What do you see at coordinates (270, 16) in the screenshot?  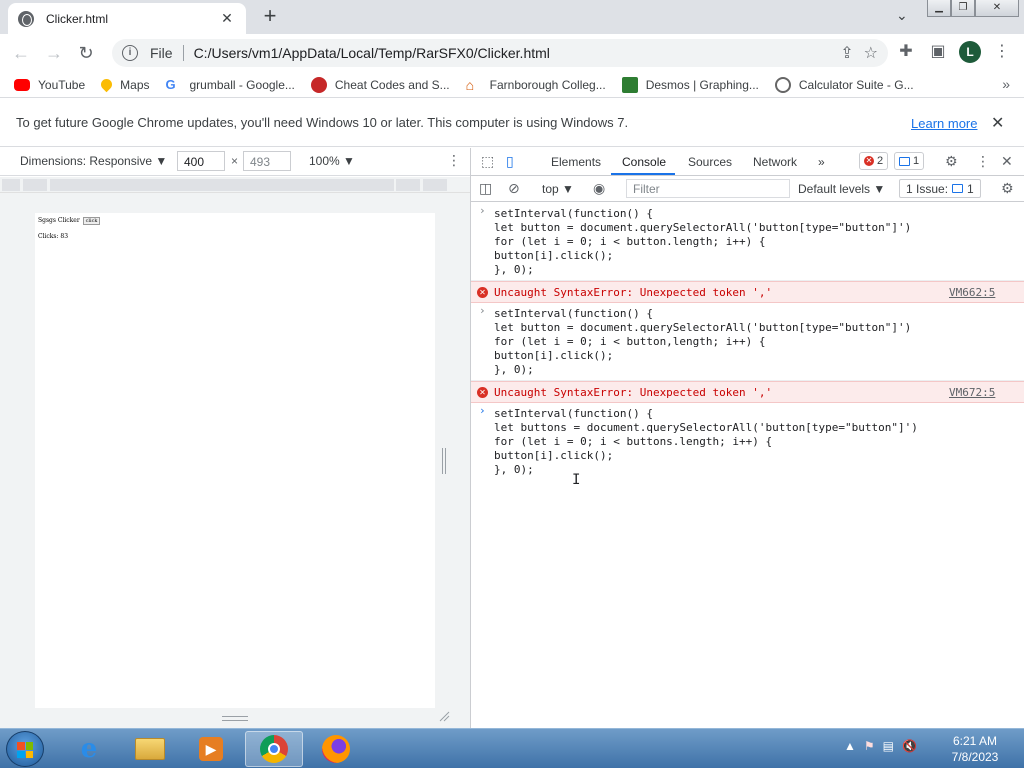 I see `new-tab-button: +` at bounding box center [270, 16].